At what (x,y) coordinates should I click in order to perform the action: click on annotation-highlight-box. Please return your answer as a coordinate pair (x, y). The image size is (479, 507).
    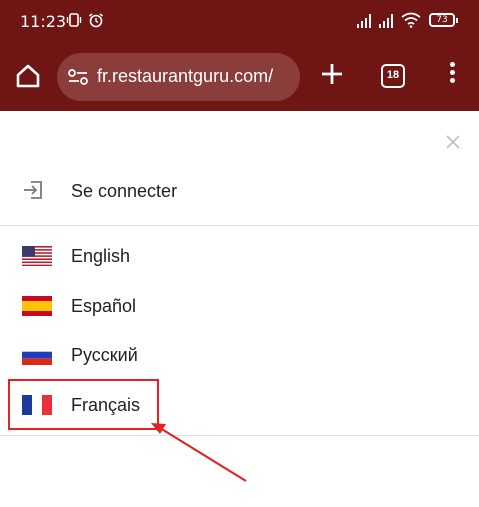
    Looking at the image, I should click on (83, 404).